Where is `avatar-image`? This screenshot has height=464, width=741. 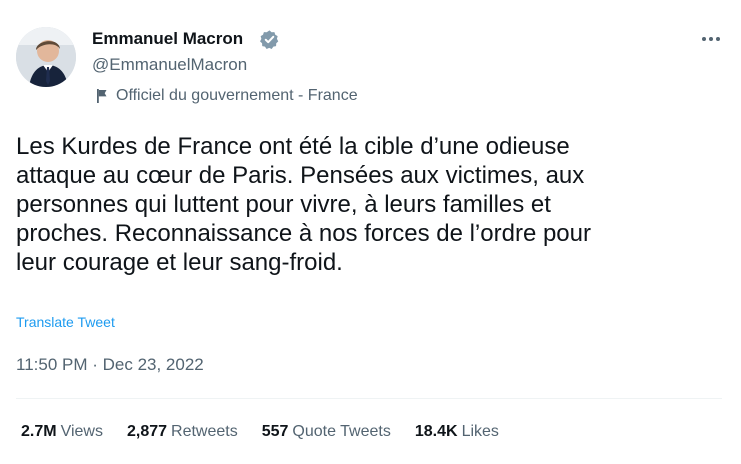
avatar-image is located at coordinates (46, 57).